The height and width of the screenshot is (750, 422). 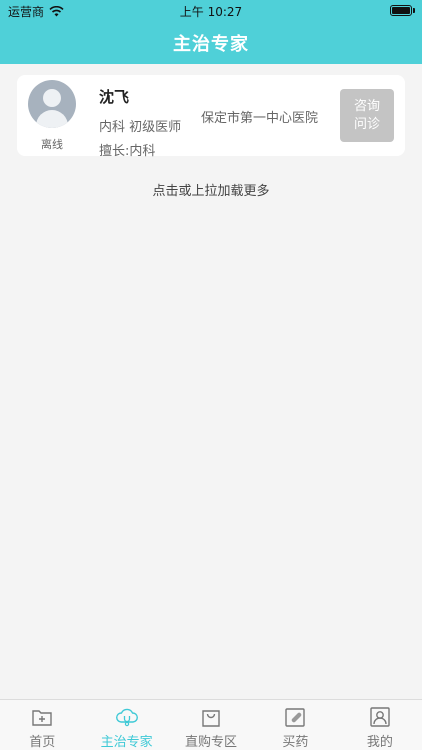 What do you see at coordinates (211, 32) in the screenshot?
I see `header-bar: 运营商 上午 10:27 主治专家` at bounding box center [211, 32].